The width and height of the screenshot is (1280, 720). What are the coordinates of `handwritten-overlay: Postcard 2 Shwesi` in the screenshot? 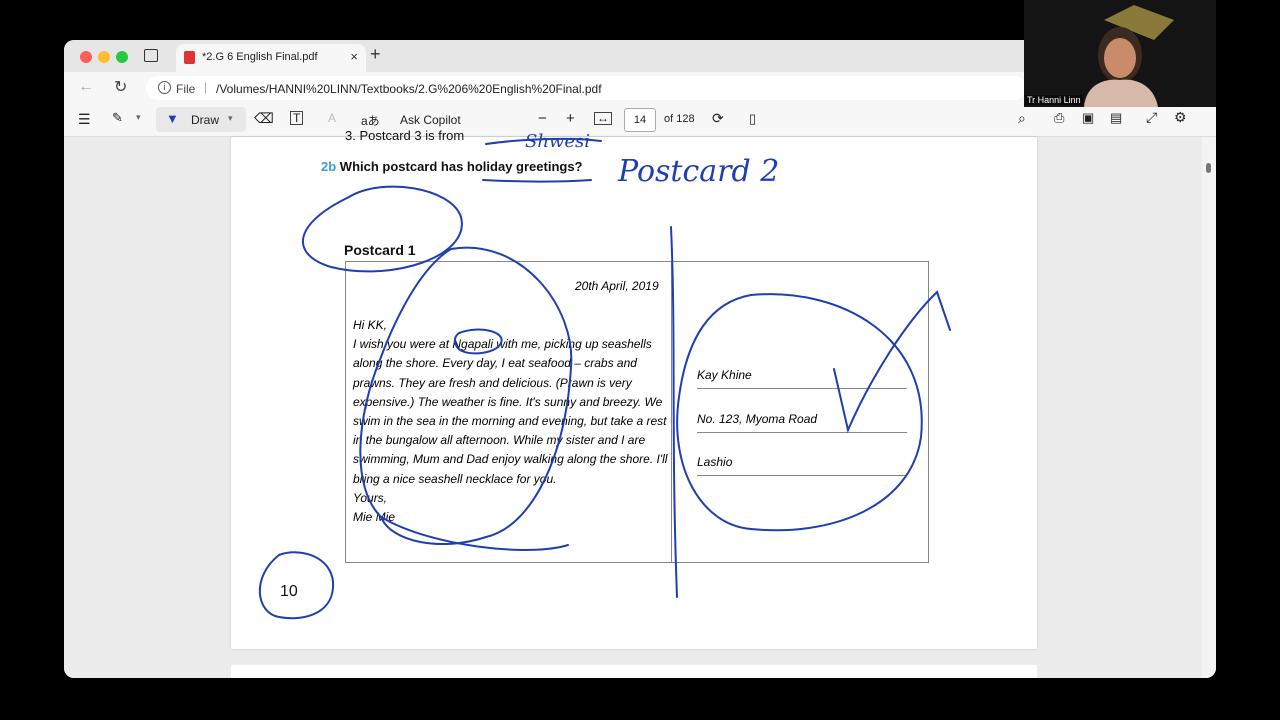 It's located at (652, 160).